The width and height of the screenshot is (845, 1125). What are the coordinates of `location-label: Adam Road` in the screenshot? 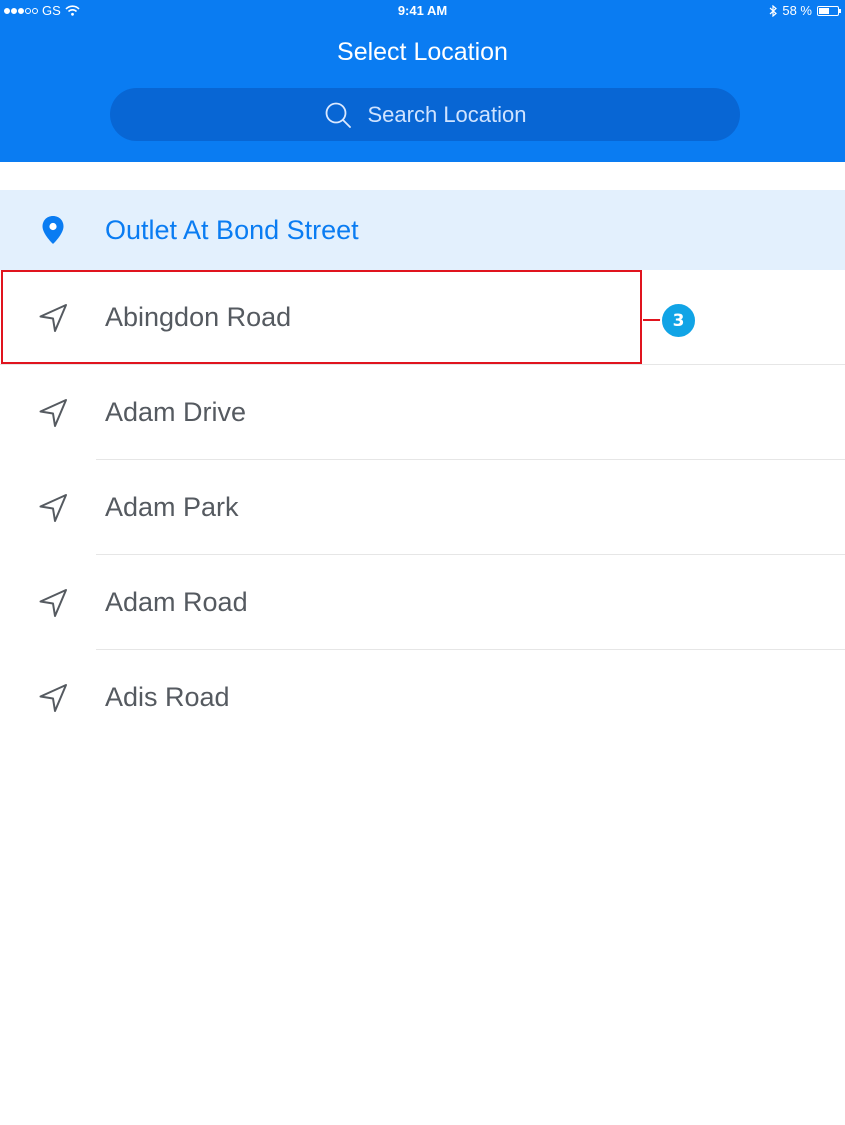 It's located at (176, 602).